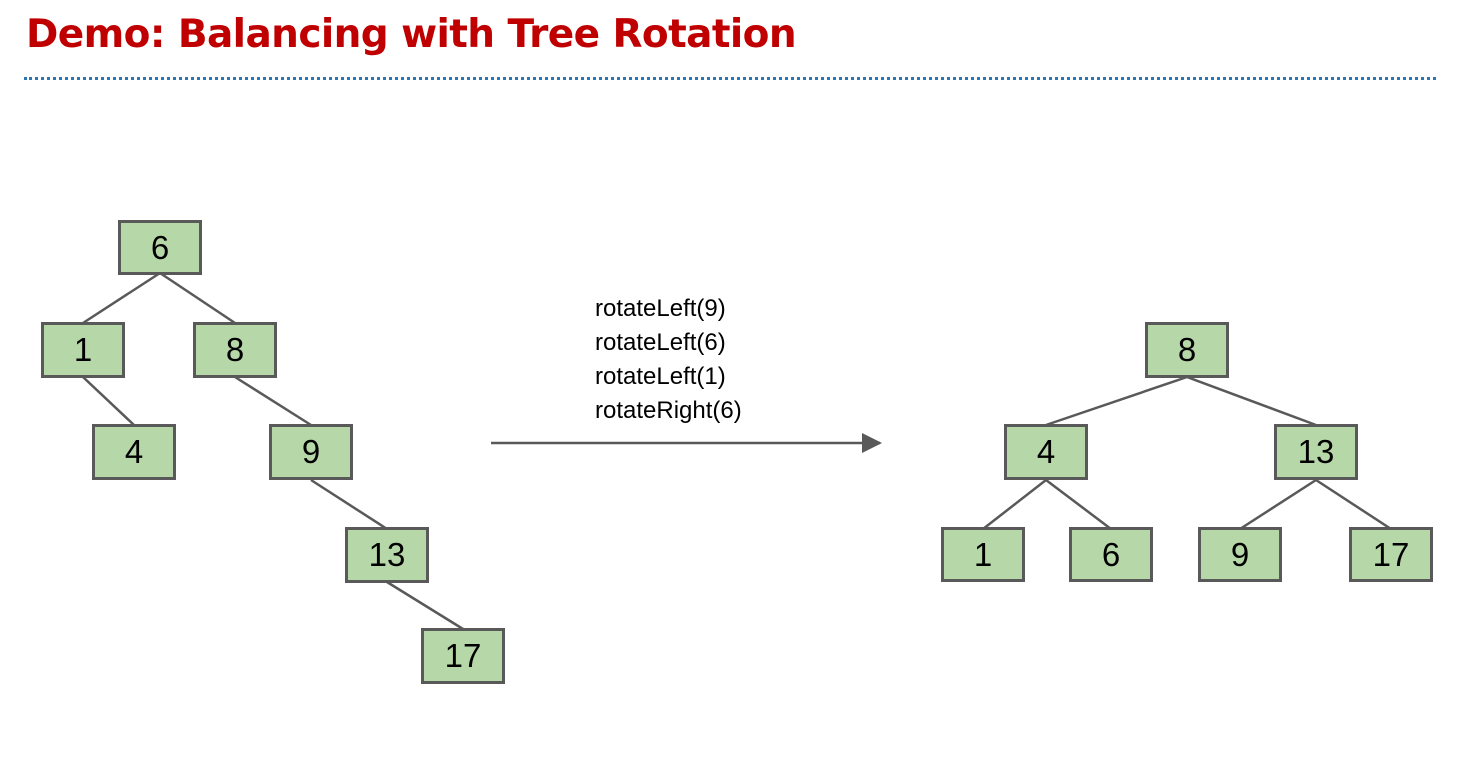 The image size is (1482, 774). What do you see at coordinates (983, 554) in the screenshot?
I see `tree-node-after-1: 1` at bounding box center [983, 554].